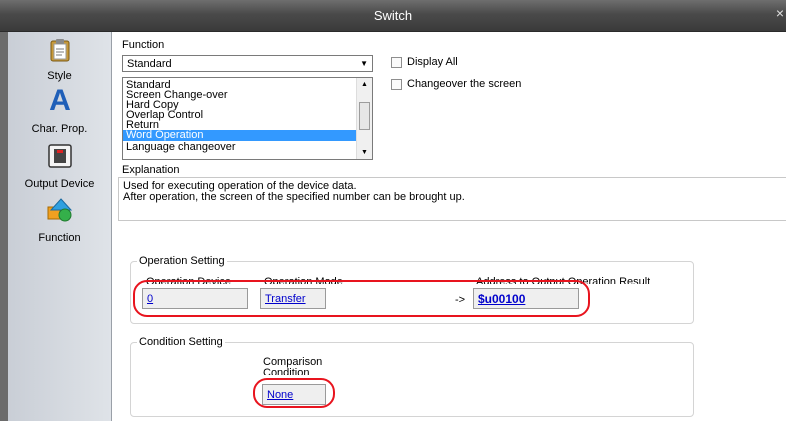  Describe the element at coordinates (364, 84) in the screenshot. I see `scroll-up-icon: ▲` at that location.